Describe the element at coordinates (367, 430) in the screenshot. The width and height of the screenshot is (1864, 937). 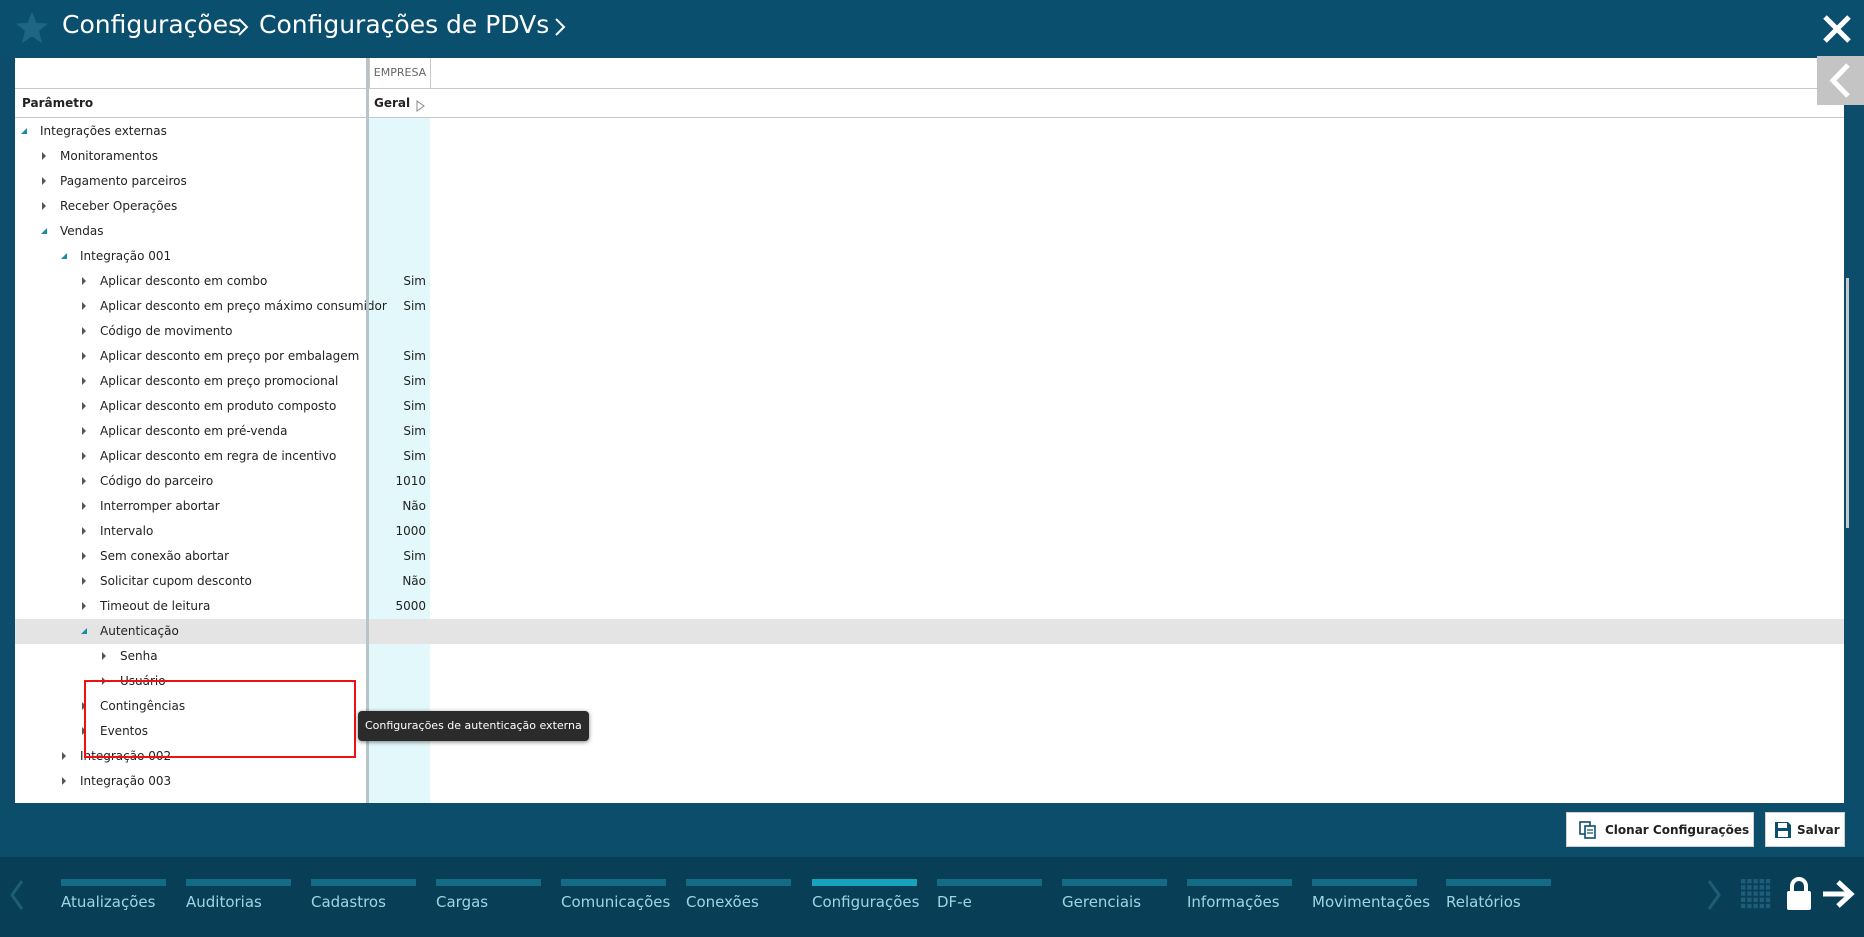
I see `column-splitter` at that location.